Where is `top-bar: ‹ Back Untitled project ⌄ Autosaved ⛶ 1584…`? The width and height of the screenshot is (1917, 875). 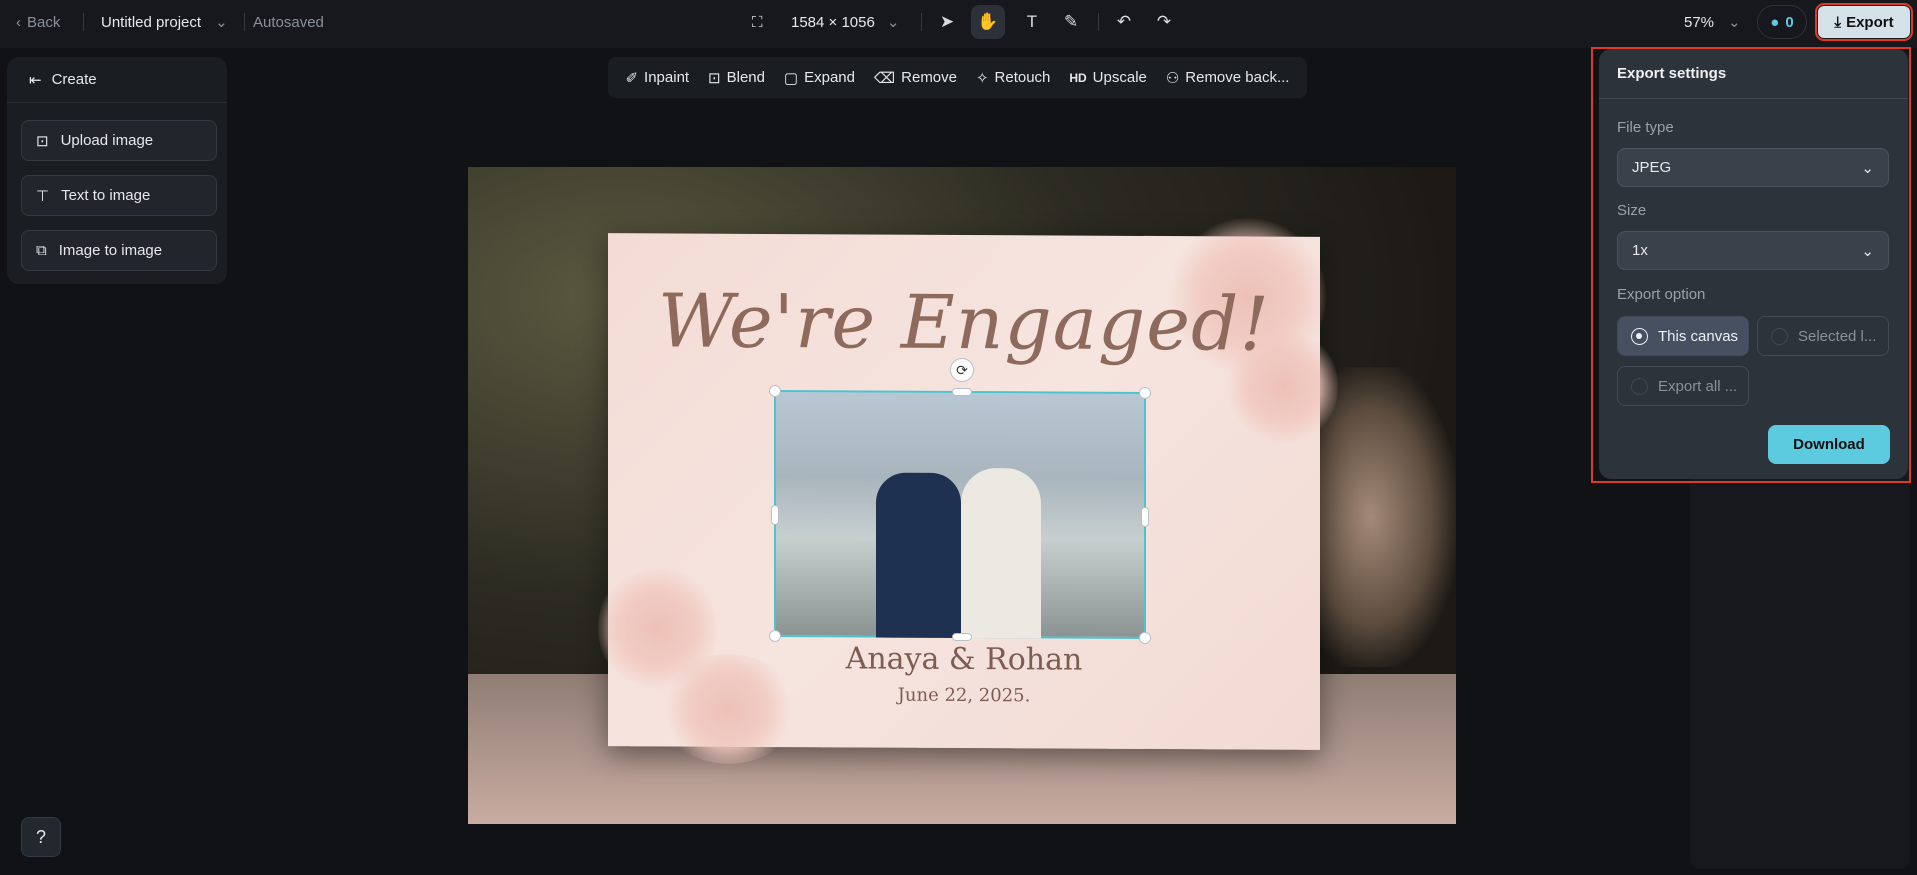
top-bar: ‹ Back Untitled project ⌄ Autosaved ⛶ 1584… is located at coordinates (958, 24).